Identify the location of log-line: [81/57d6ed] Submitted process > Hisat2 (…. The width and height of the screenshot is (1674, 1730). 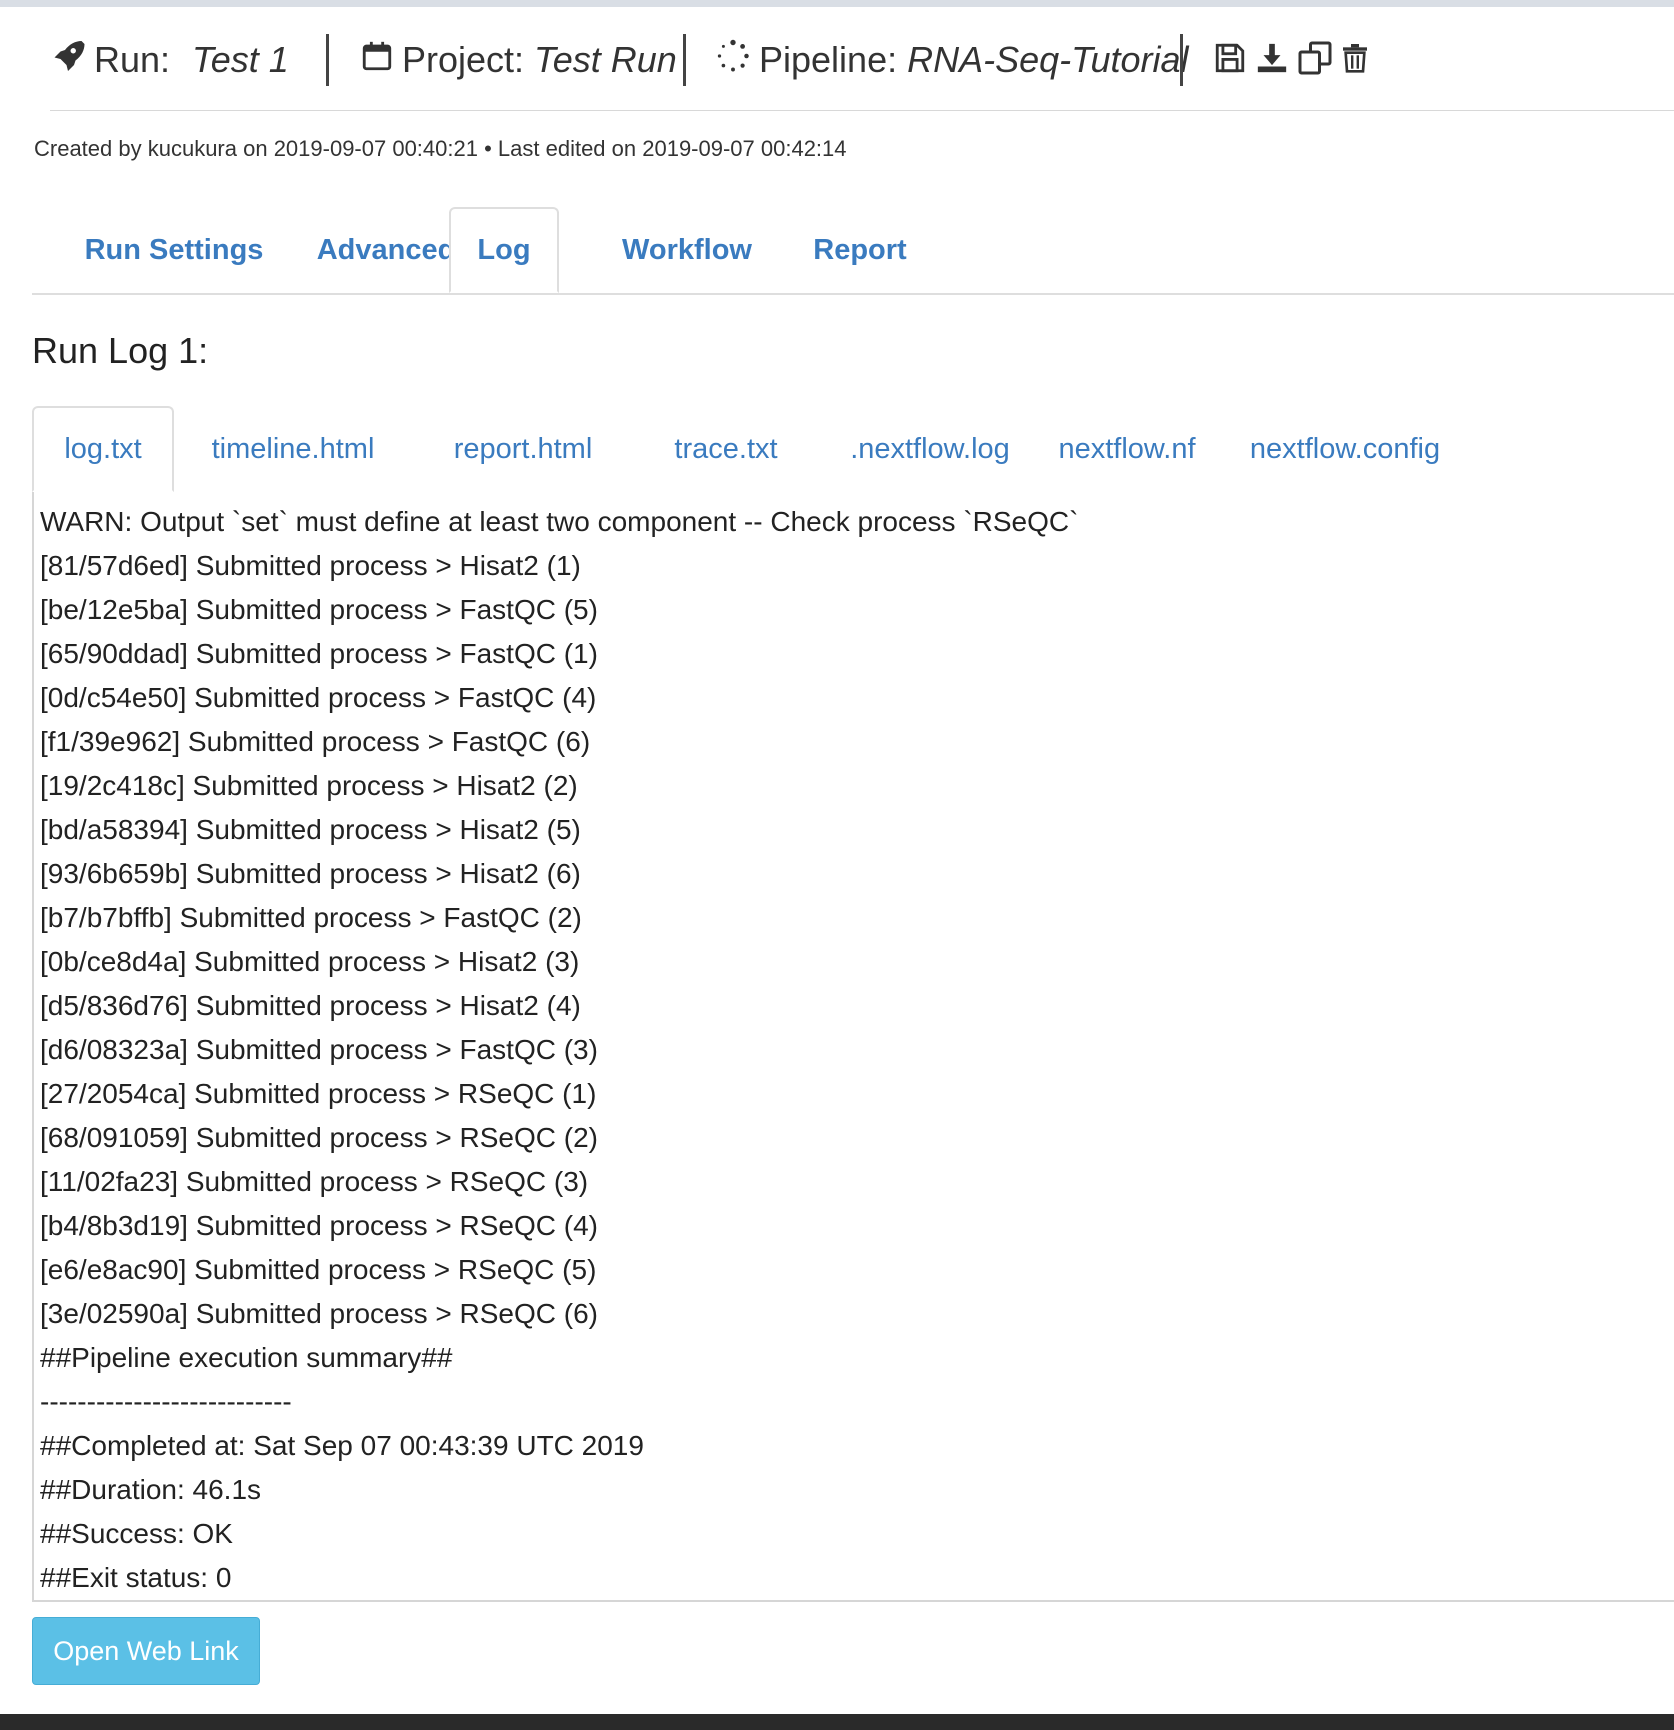
(310, 565).